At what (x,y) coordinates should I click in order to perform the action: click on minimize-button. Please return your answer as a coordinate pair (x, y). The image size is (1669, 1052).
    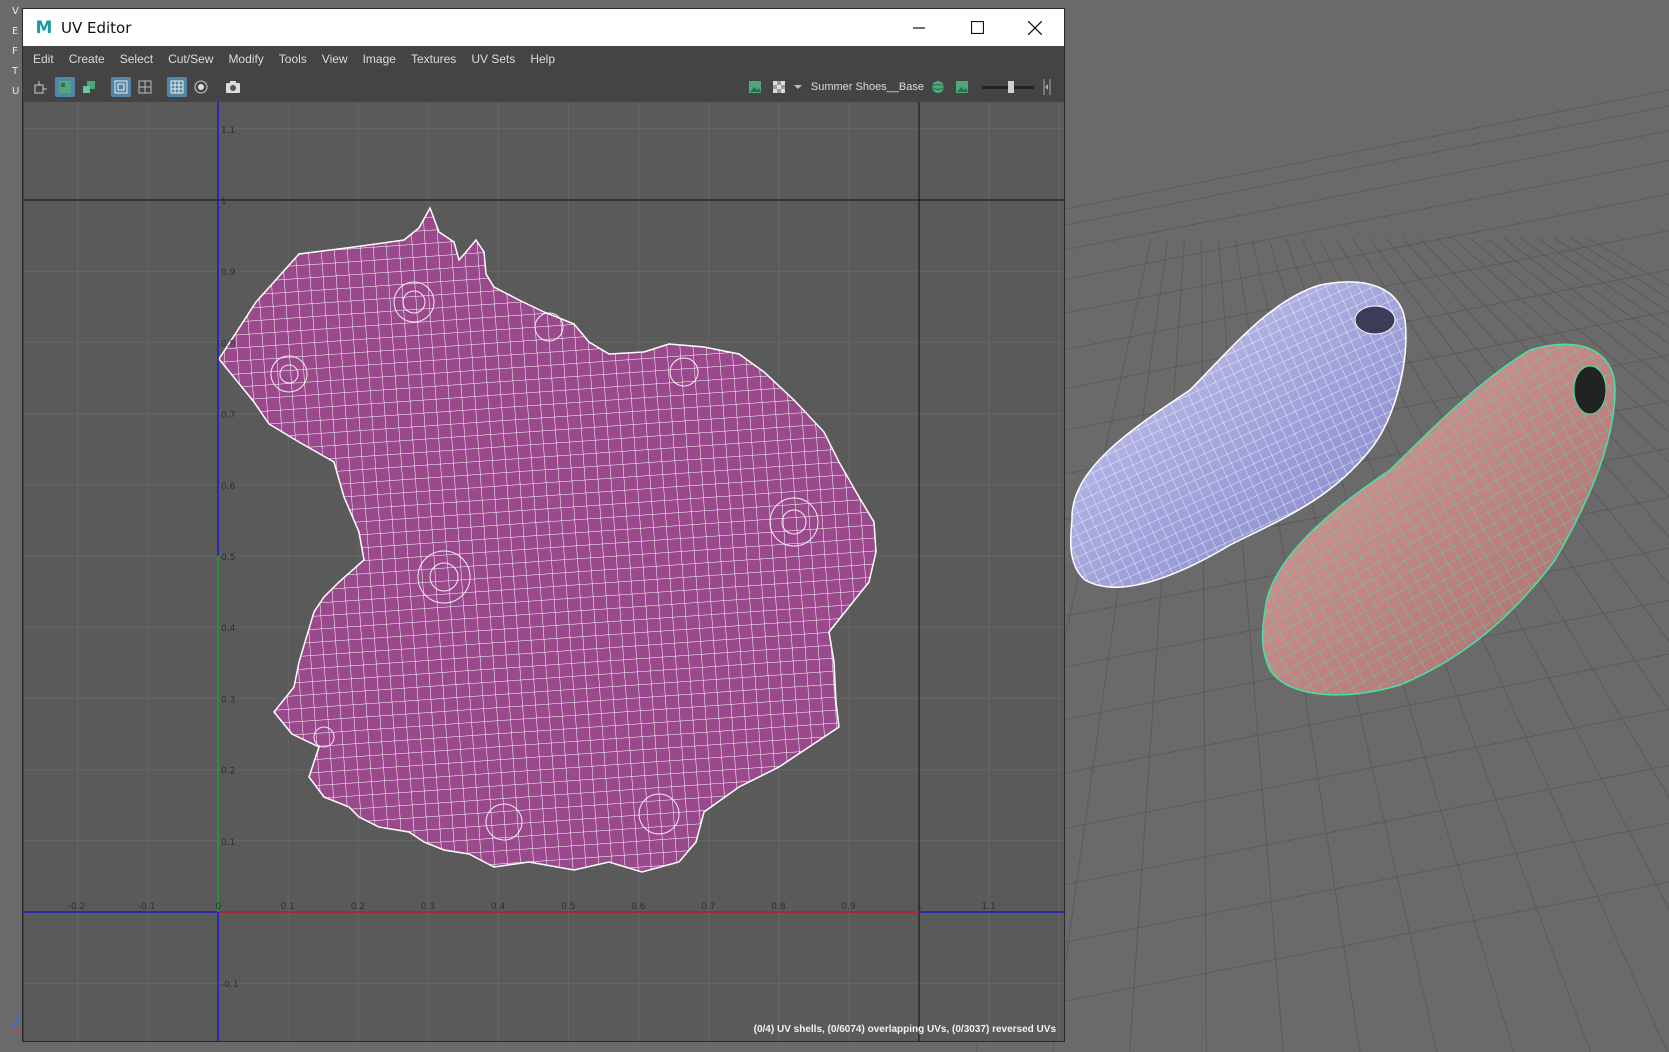
    Looking at the image, I should click on (919, 27).